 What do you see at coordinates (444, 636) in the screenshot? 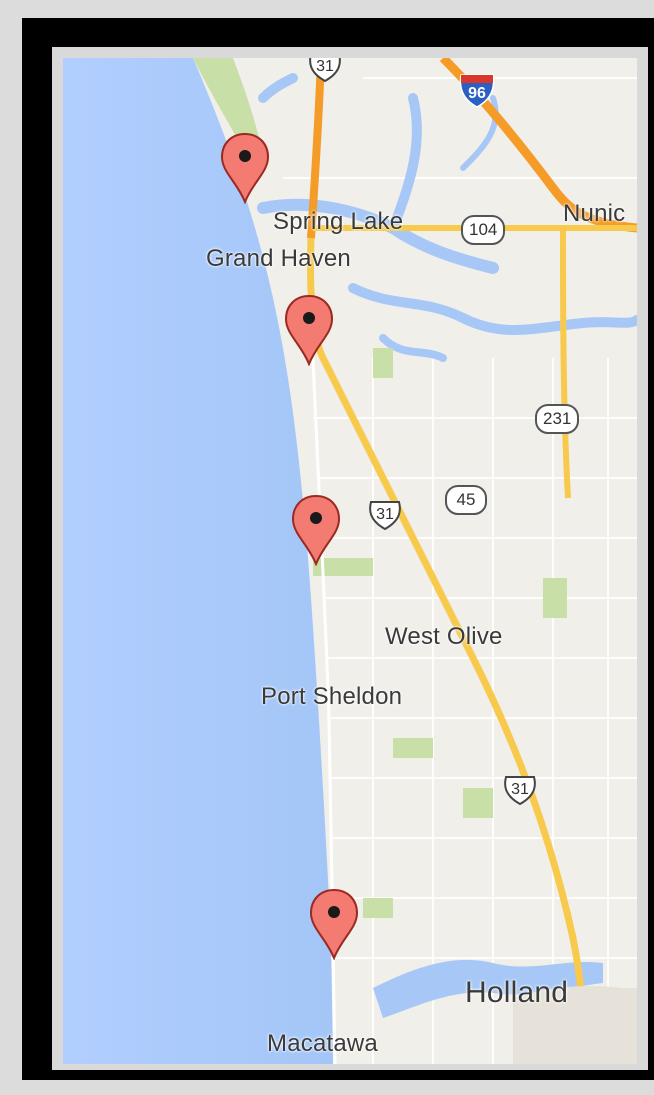
I see `place-west-olive: West Olive` at bounding box center [444, 636].